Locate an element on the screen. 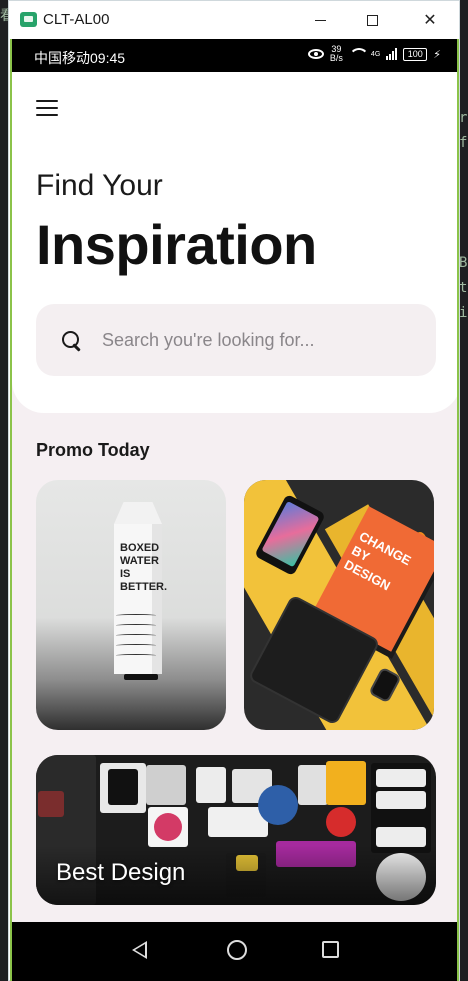 This screenshot has height=981, width=468. window-titlebar: CLT-AL00 ✕ is located at coordinates (234, 20).